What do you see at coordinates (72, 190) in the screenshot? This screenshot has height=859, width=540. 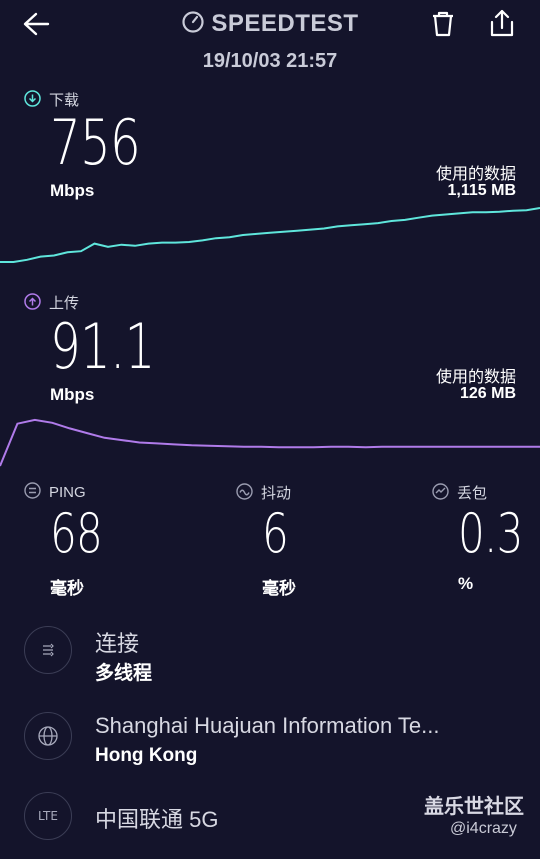 I see `download-unit: Mbps` at bounding box center [72, 190].